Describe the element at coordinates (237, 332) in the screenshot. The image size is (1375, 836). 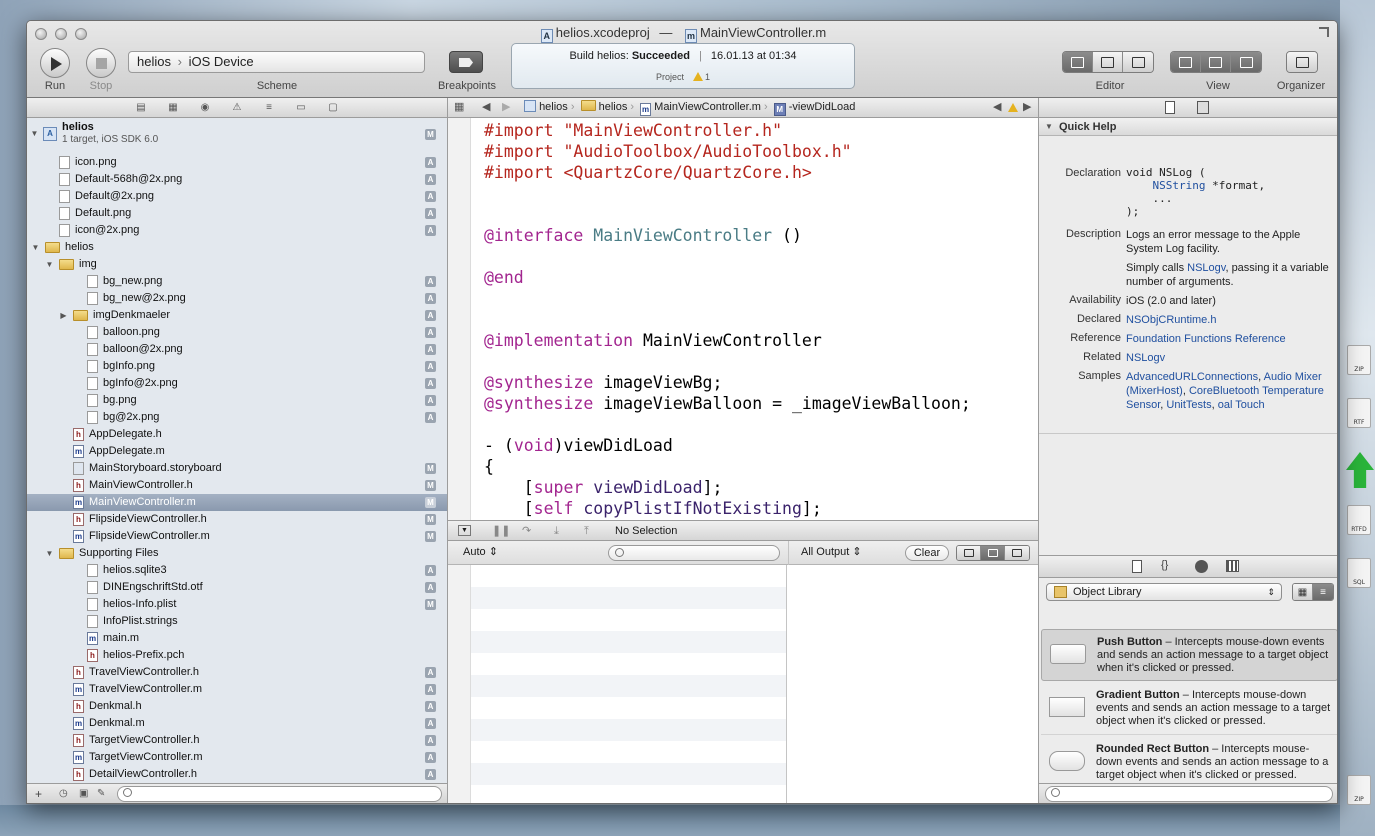
I see `nav-file-row: balloon.png A` at that location.